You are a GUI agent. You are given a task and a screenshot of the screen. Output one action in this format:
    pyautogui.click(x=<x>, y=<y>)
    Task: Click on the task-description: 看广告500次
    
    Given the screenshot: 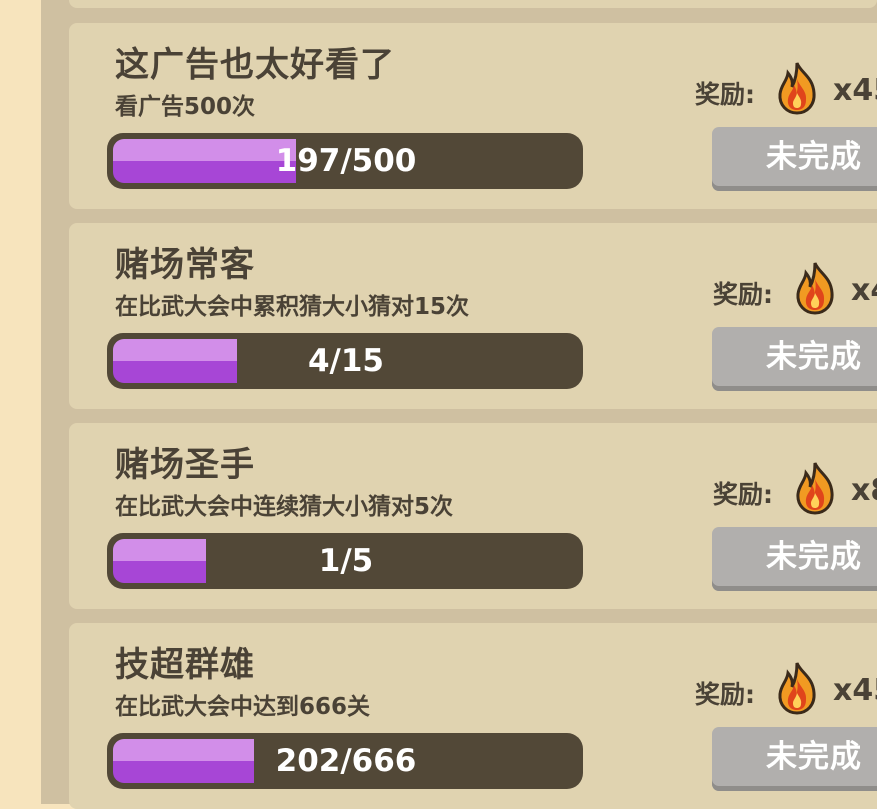 What is the action you would take?
    pyautogui.click(x=185, y=107)
    